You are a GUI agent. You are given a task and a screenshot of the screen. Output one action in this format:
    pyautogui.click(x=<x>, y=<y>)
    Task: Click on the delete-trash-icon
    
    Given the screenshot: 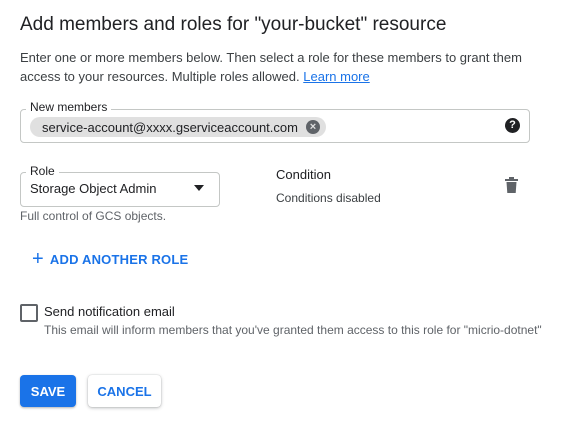 What is the action you would take?
    pyautogui.click(x=511, y=188)
    